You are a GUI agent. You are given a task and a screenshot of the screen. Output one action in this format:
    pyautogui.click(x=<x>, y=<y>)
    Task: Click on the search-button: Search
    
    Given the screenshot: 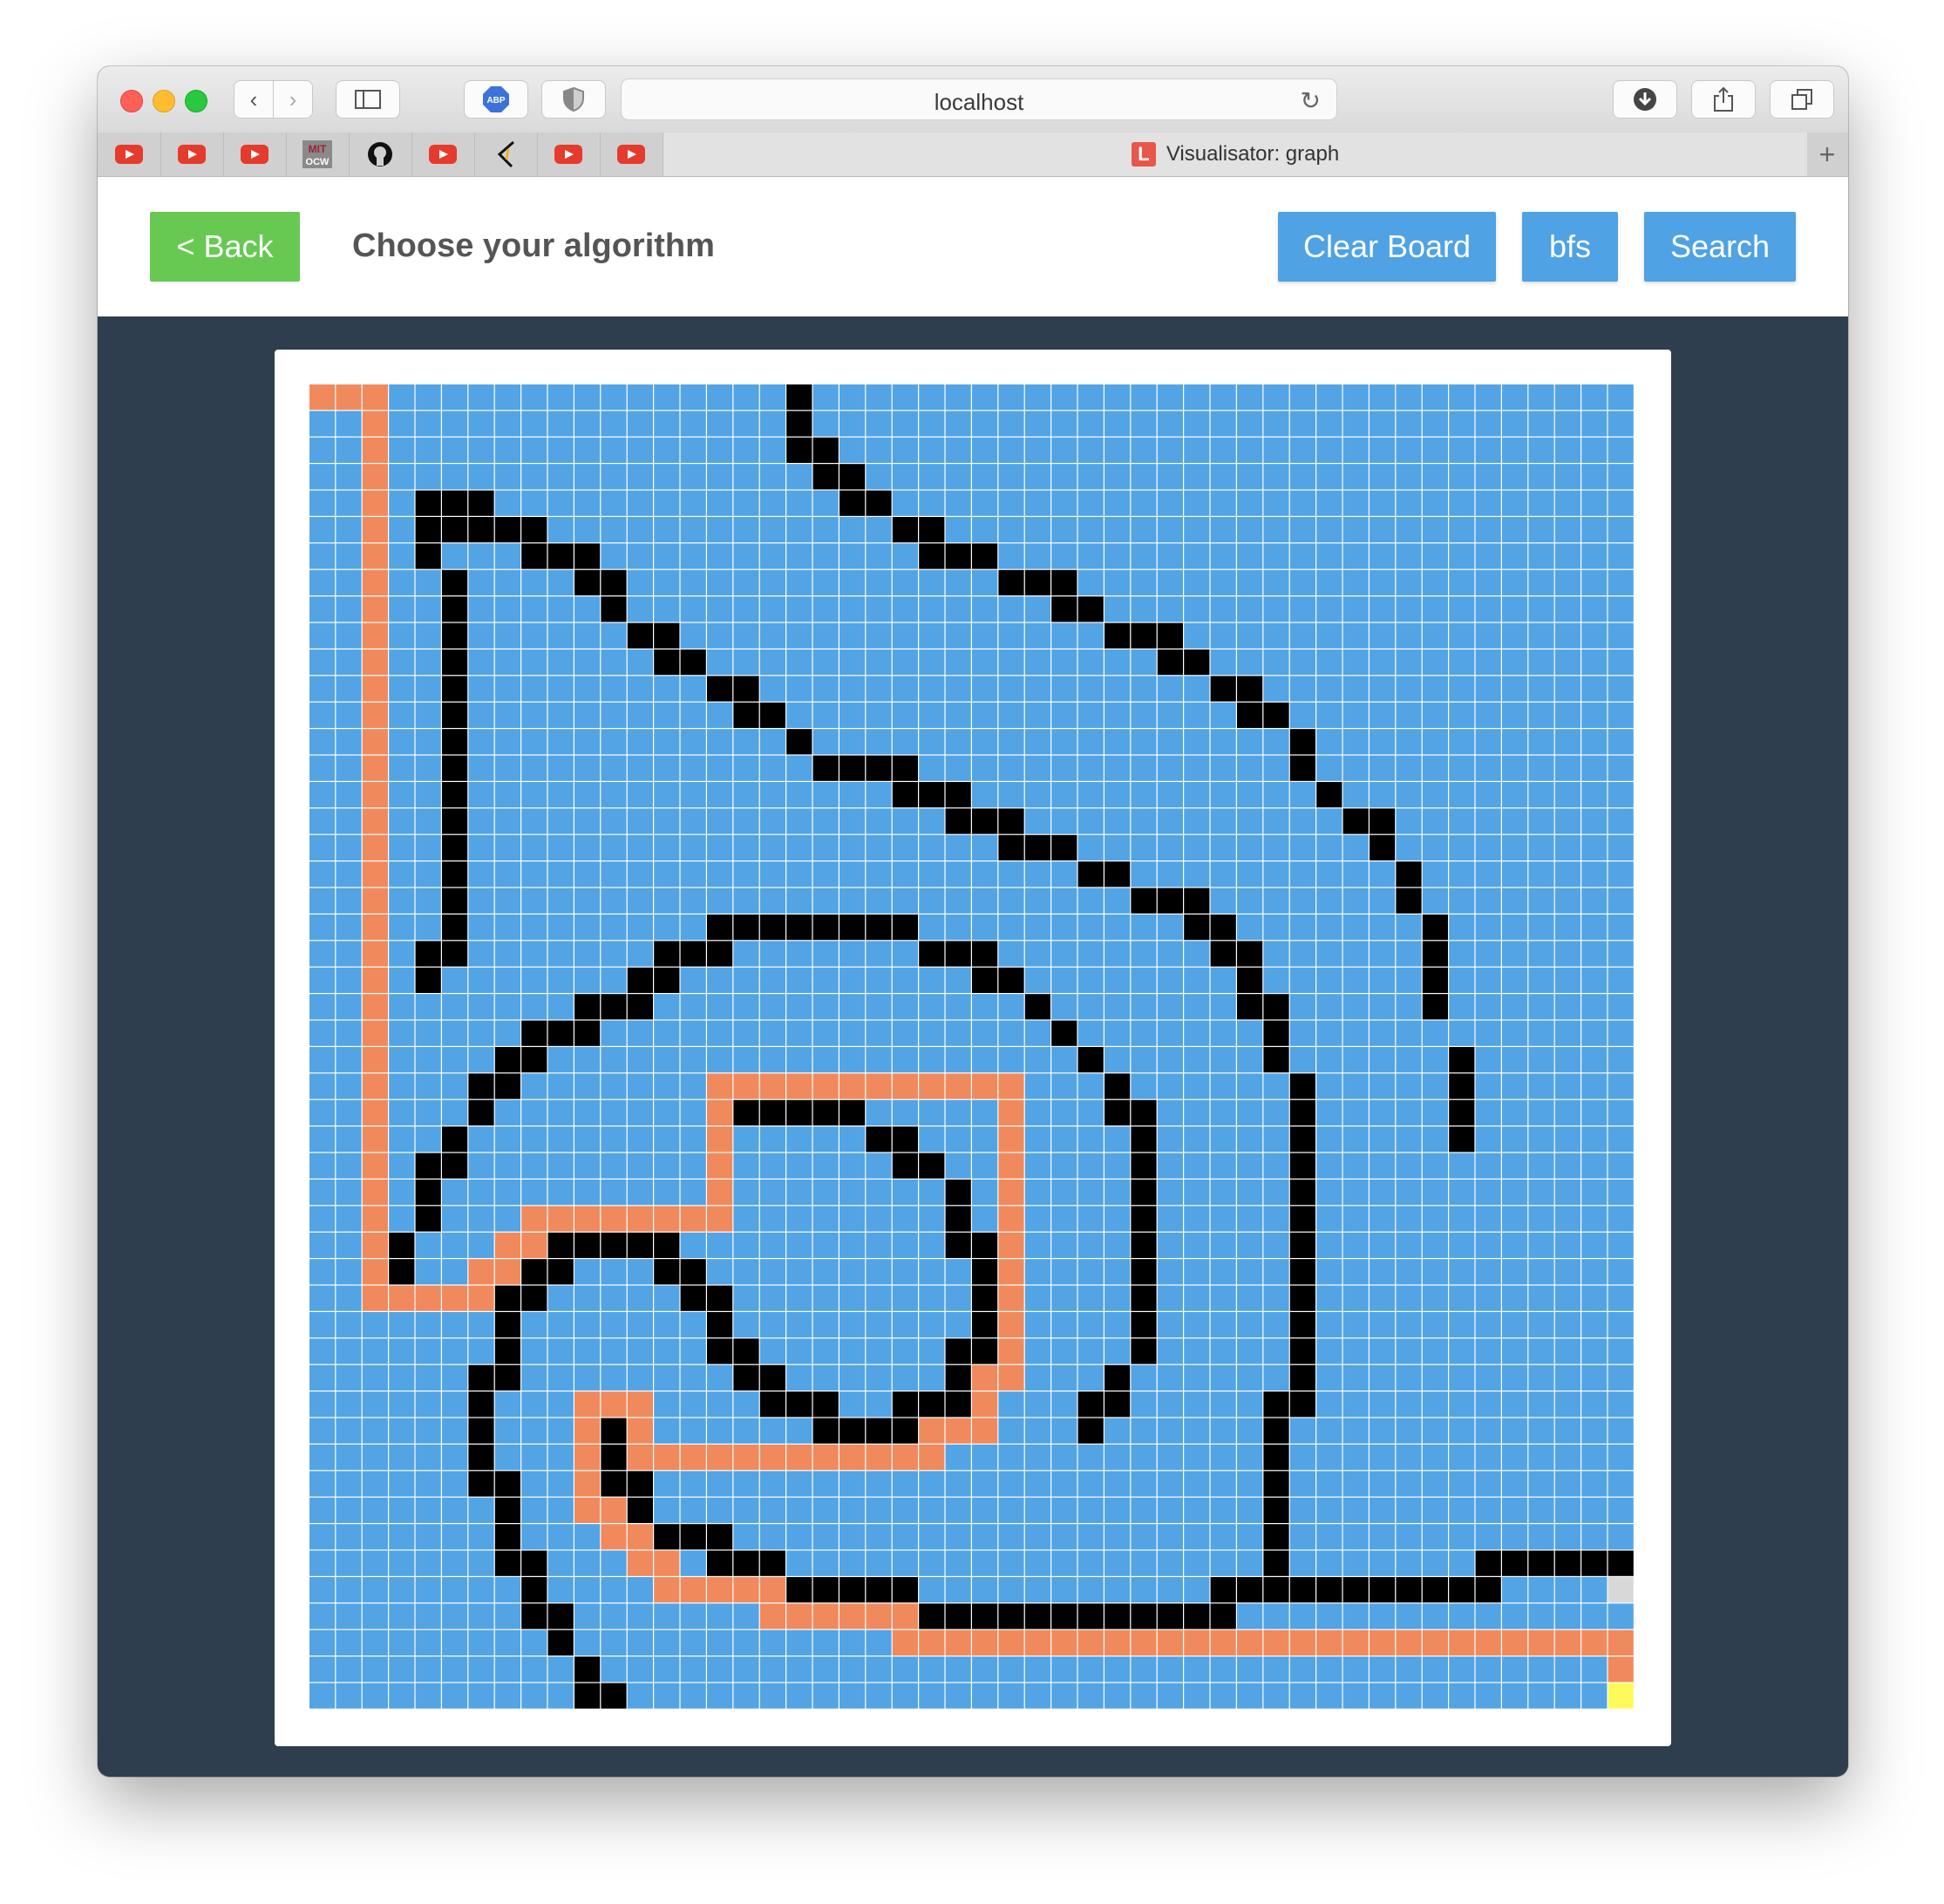 What is the action you would take?
    pyautogui.click(x=1720, y=247)
    